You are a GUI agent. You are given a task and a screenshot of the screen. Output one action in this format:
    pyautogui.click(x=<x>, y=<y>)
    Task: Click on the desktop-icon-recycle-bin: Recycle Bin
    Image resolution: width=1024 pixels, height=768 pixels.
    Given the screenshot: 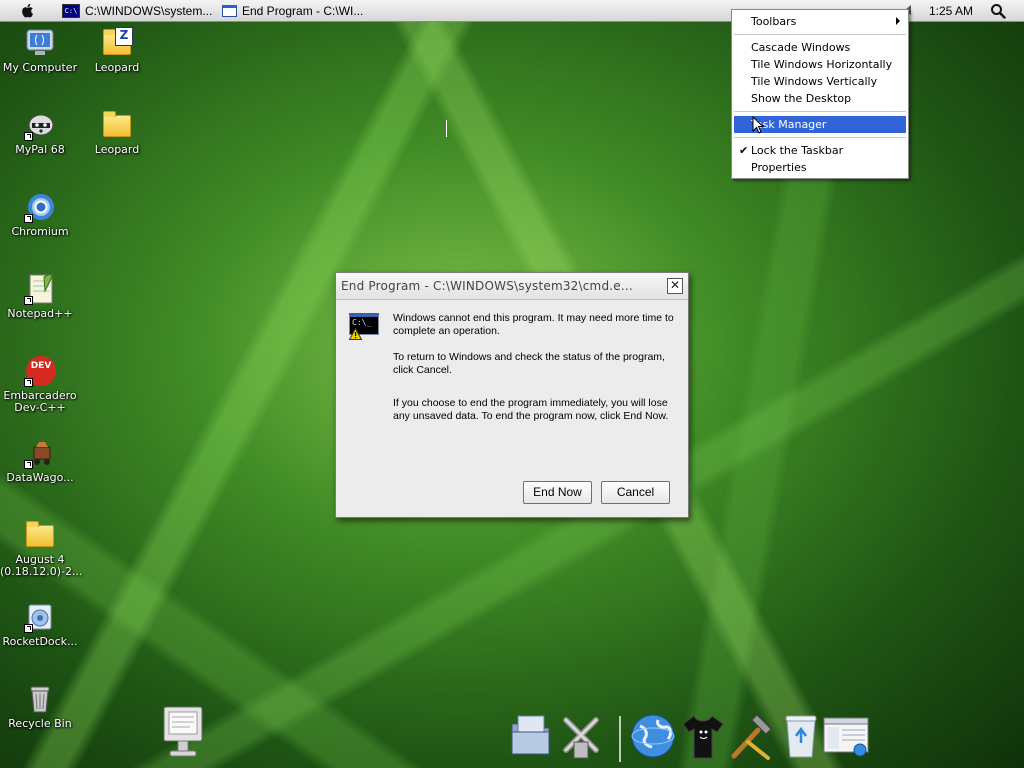 What is the action you would take?
    pyautogui.click(x=40, y=706)
    